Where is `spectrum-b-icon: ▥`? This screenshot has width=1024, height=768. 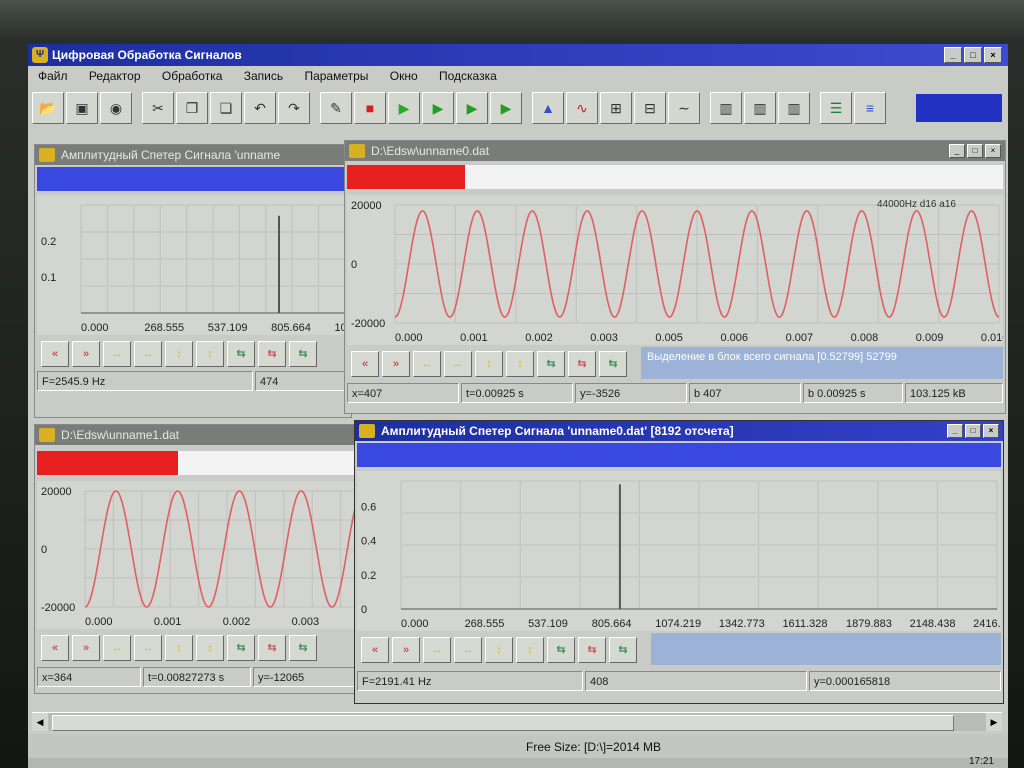
spectrum-b-icon: ▥ is located at coordinates (760, 108).